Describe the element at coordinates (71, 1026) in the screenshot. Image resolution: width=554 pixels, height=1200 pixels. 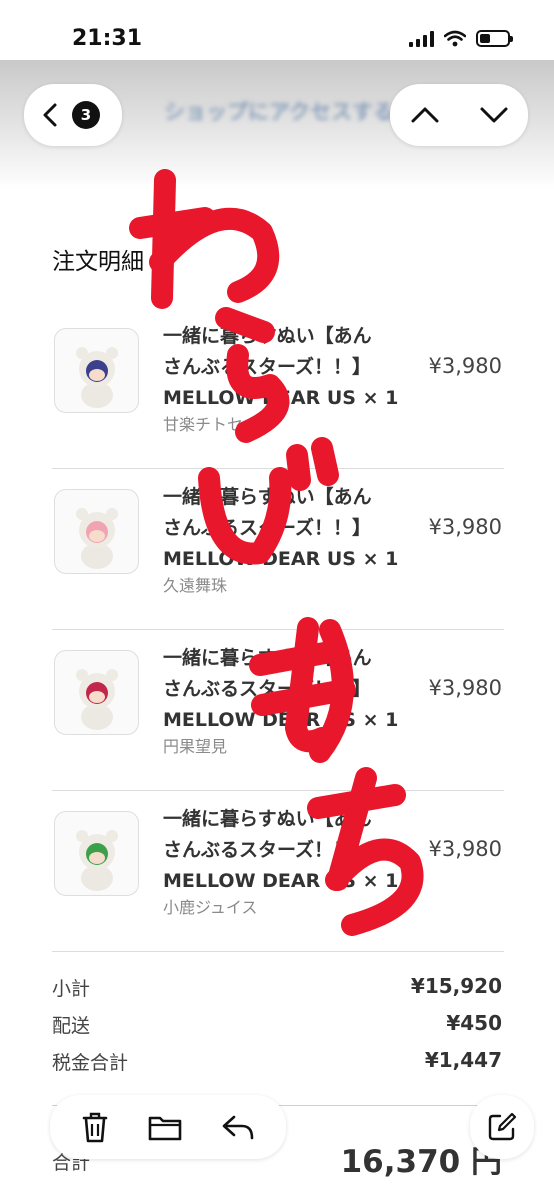
I see `shipping-label: 配送` at that location.